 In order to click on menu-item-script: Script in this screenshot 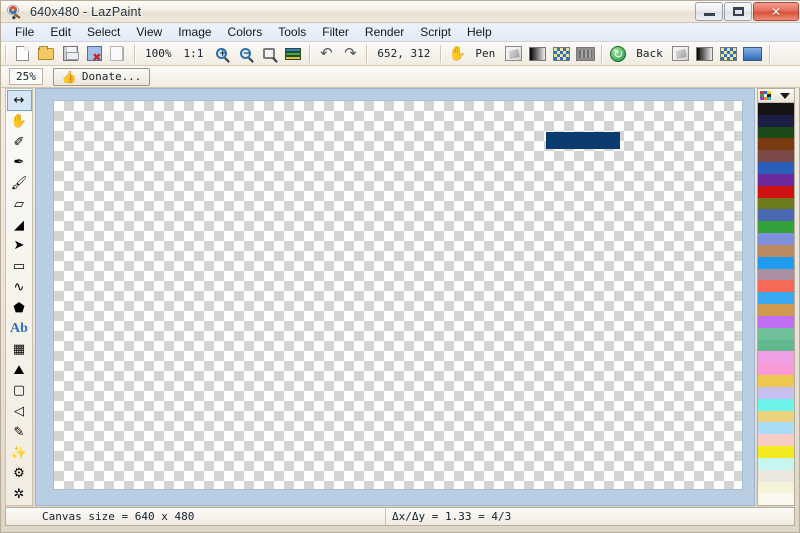, I will do `click(435, 32)`.